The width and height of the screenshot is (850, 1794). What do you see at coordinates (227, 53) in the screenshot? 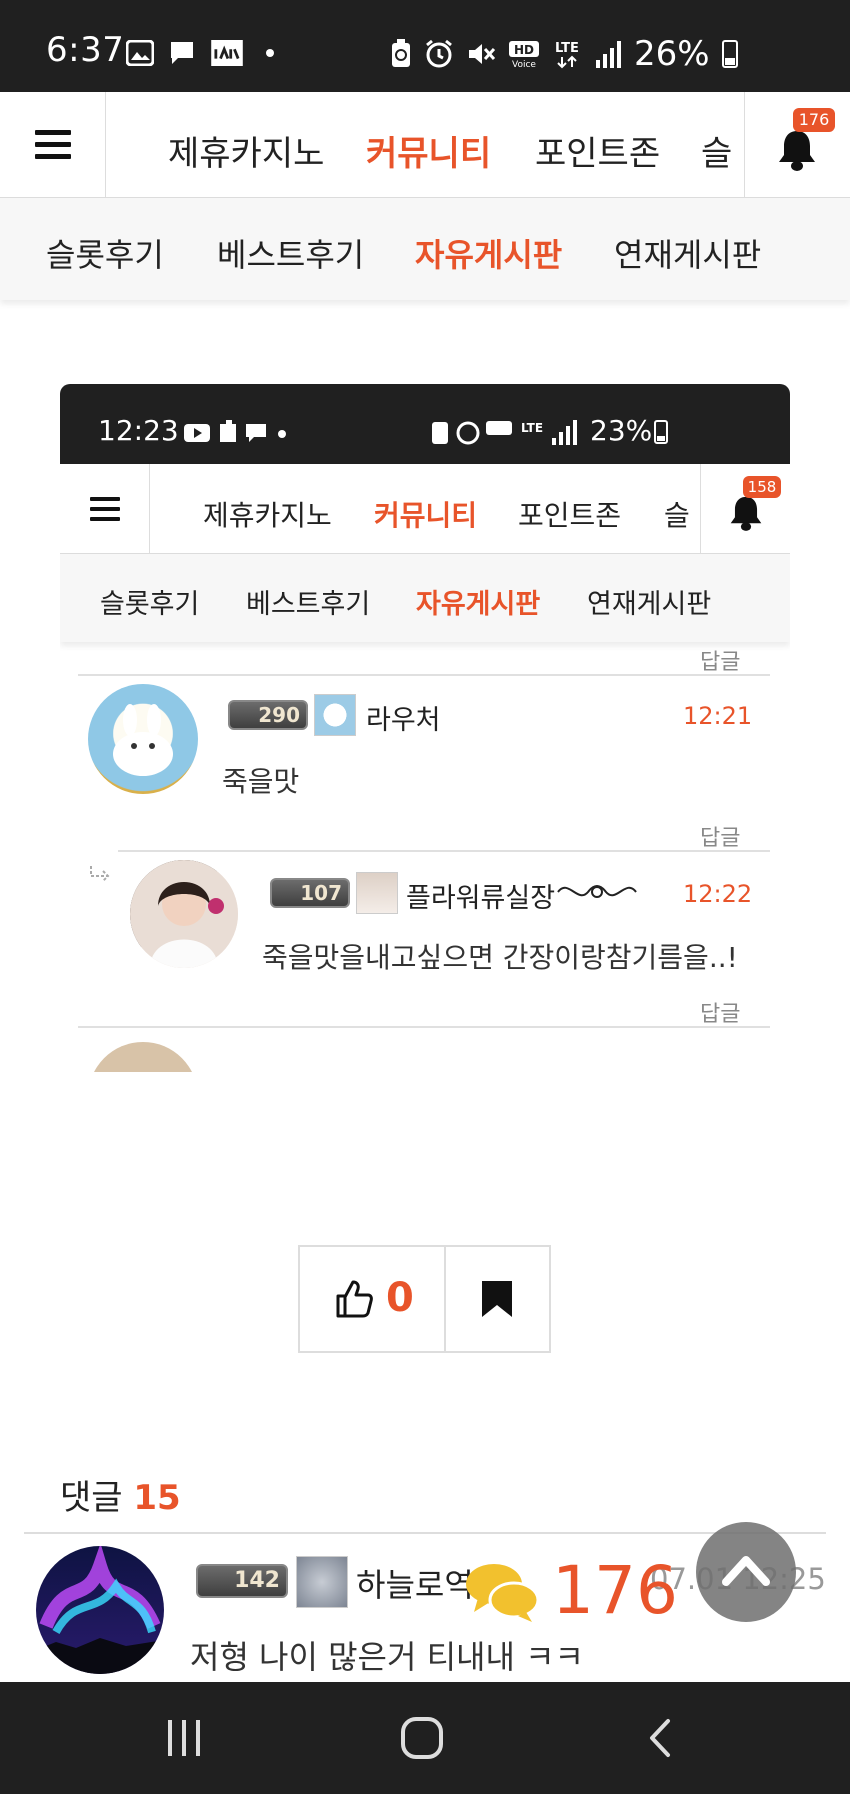
I see `app-icon` at bounding box center [227, 53].